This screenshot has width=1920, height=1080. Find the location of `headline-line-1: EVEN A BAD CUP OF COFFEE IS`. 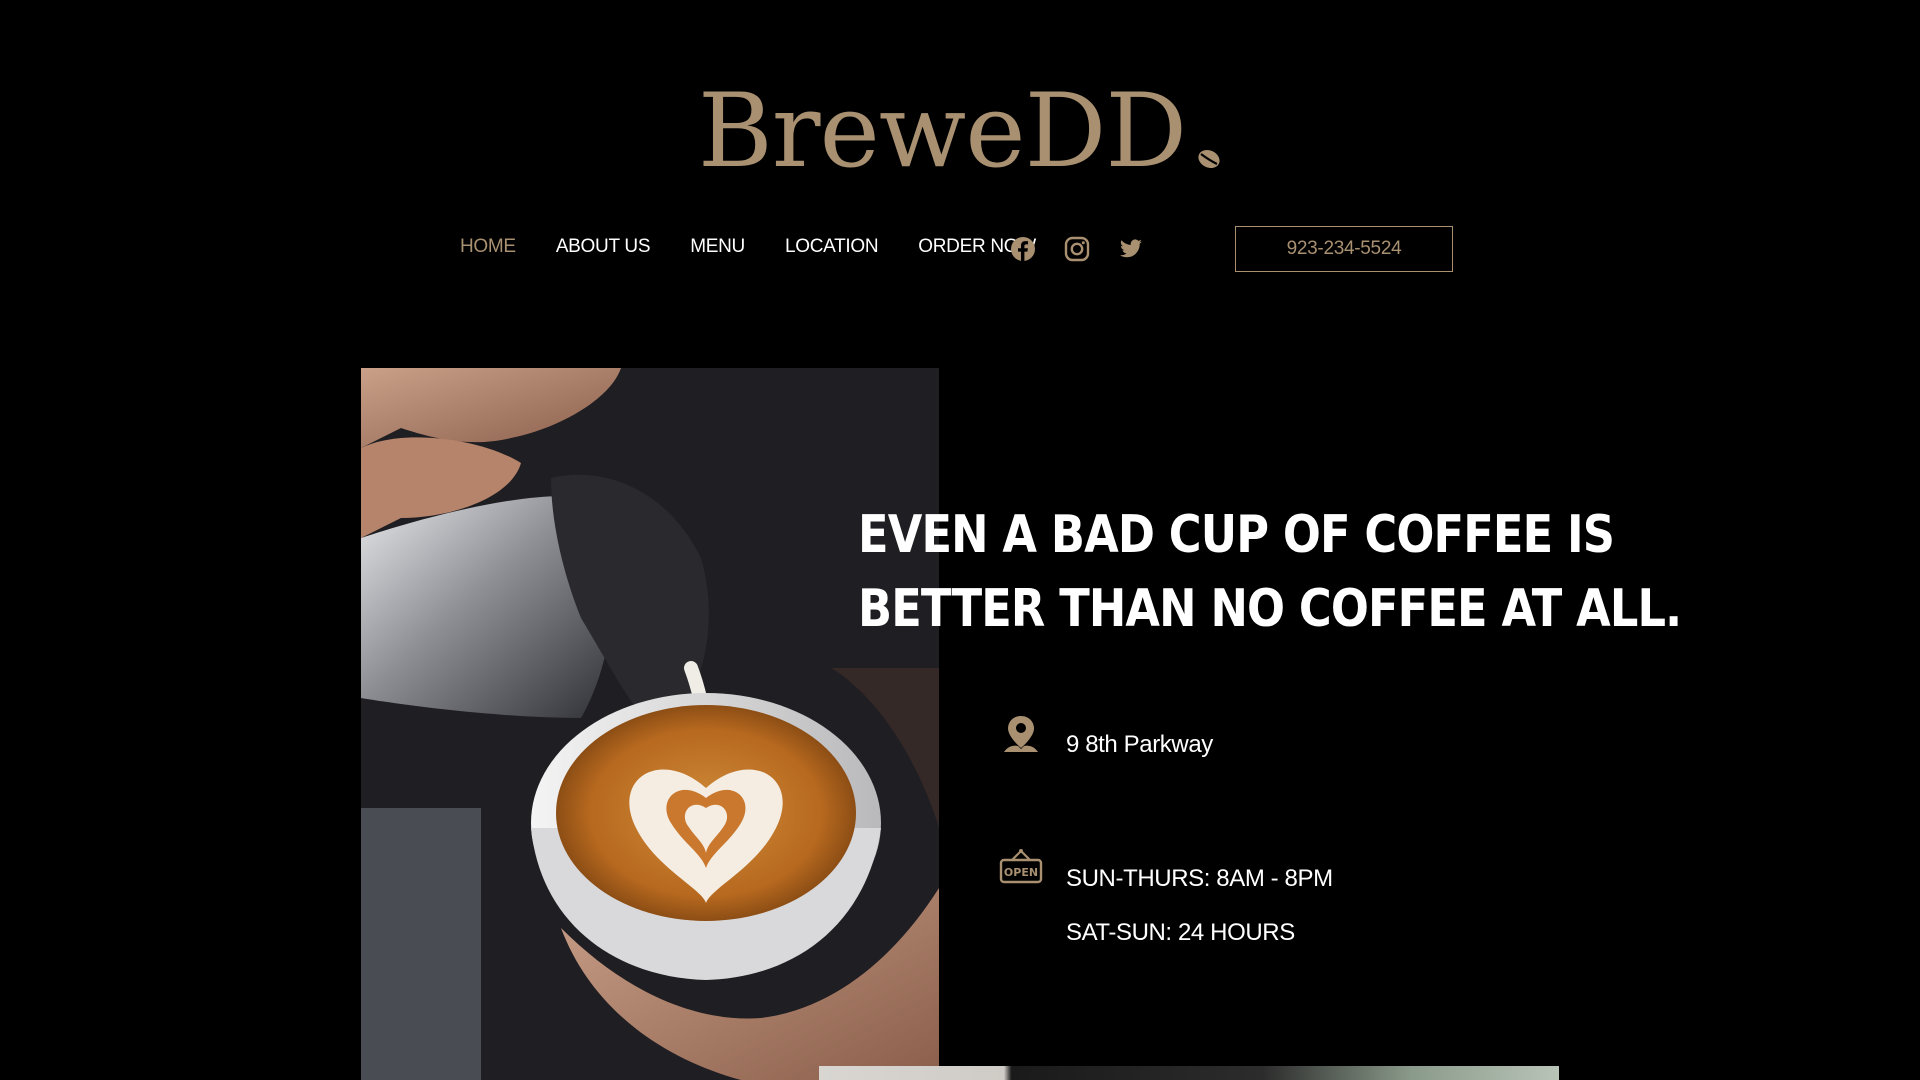

headline-line-1: EVEN A BAD CUP OF COFFEE IS is located at coordinates (1236, 535).